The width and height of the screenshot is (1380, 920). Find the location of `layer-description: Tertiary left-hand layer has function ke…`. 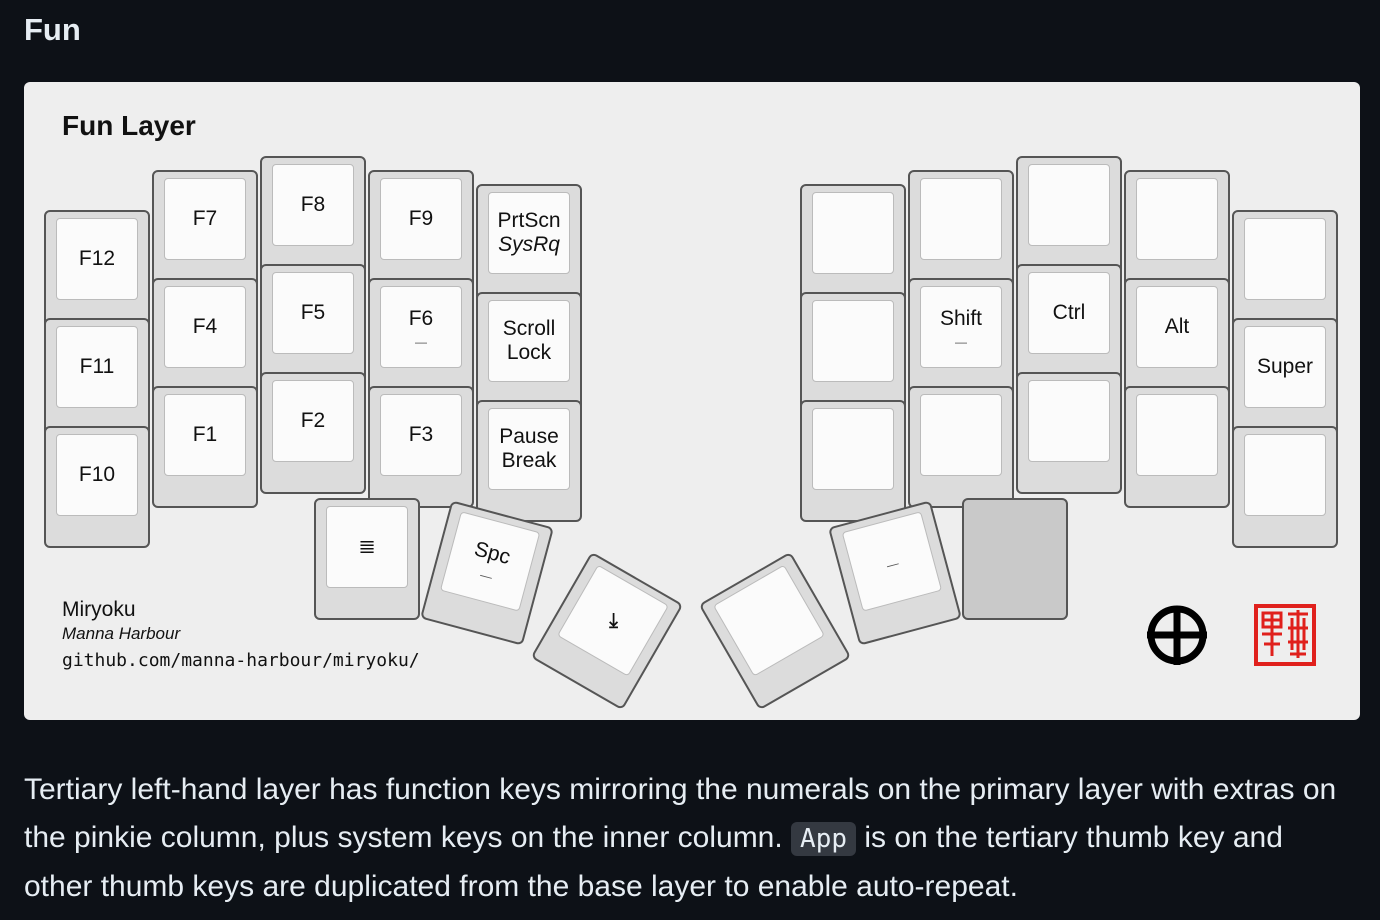

layer-description: Tertiary left-hand layer has function ke… is located at coordinates (680, 838).